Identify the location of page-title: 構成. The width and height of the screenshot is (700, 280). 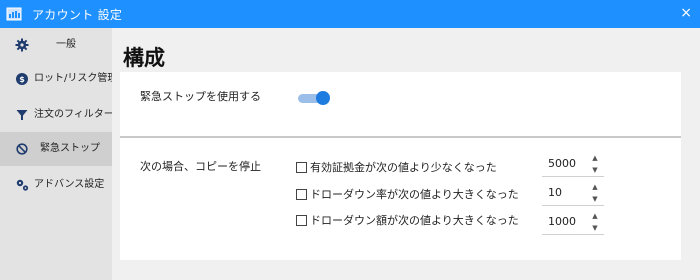
(144, 58).